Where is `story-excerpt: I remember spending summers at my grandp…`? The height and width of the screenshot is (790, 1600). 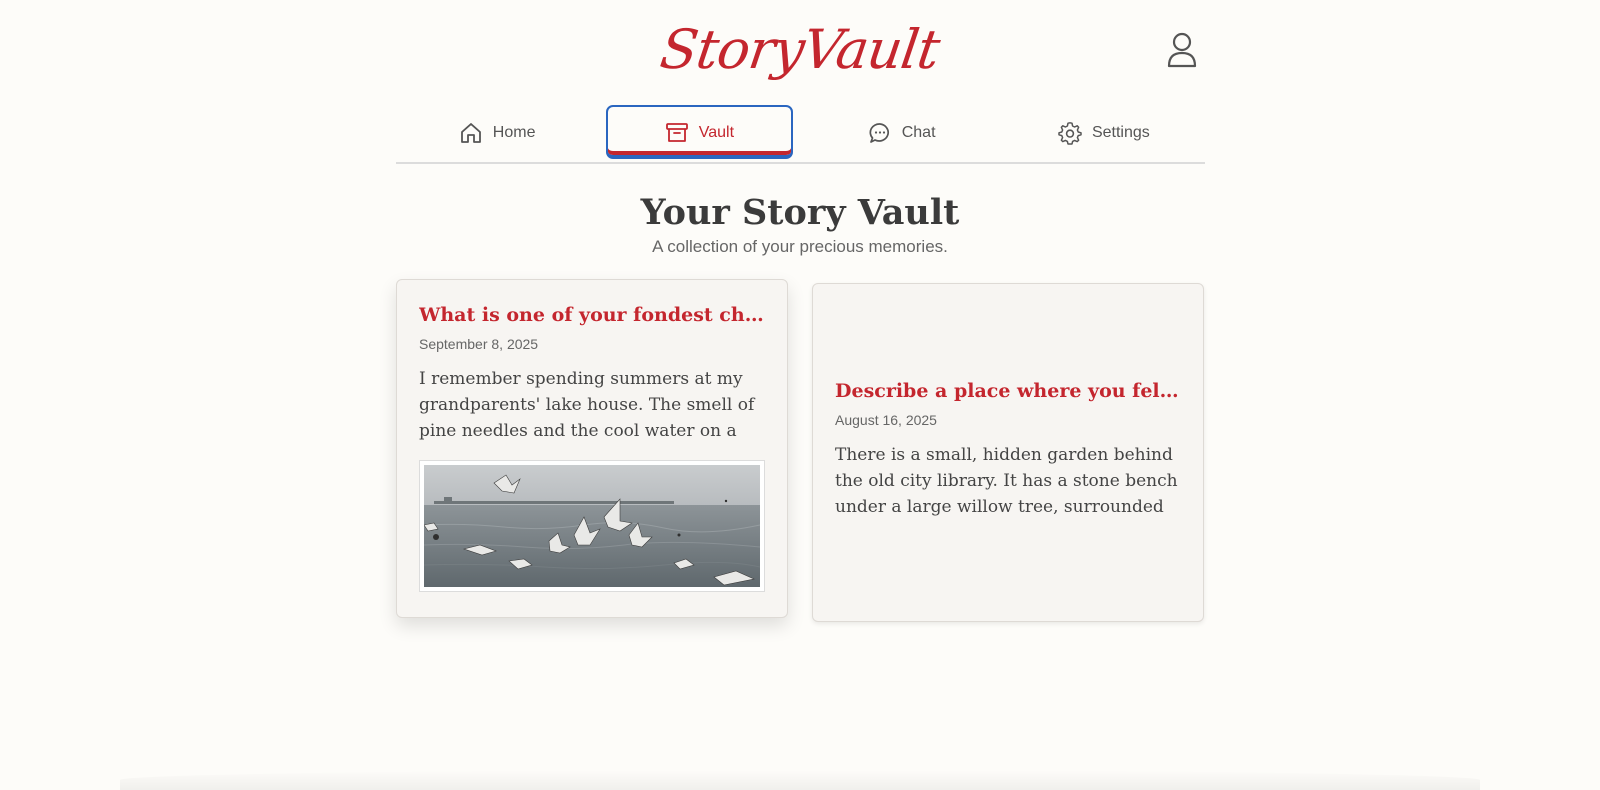 story-excerpt: I remember spending summers at my grandp… is located at coordinates (587, 405).